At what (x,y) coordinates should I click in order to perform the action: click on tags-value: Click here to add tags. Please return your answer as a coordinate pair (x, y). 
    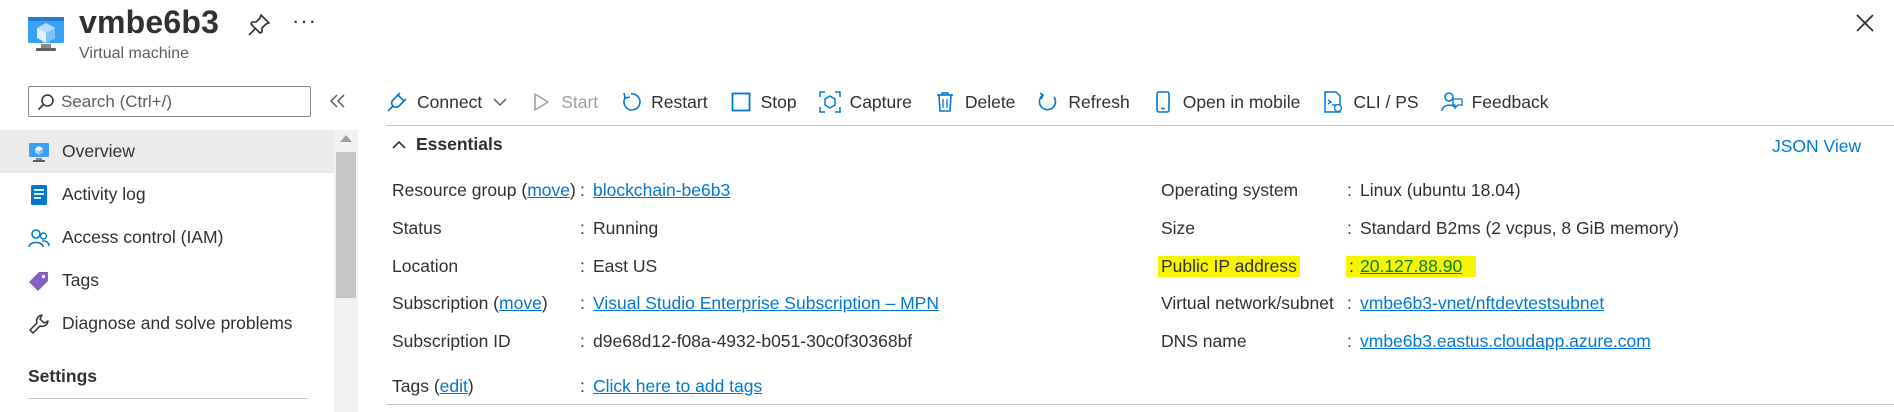
    Looking at the image, I should click on (677, 386).